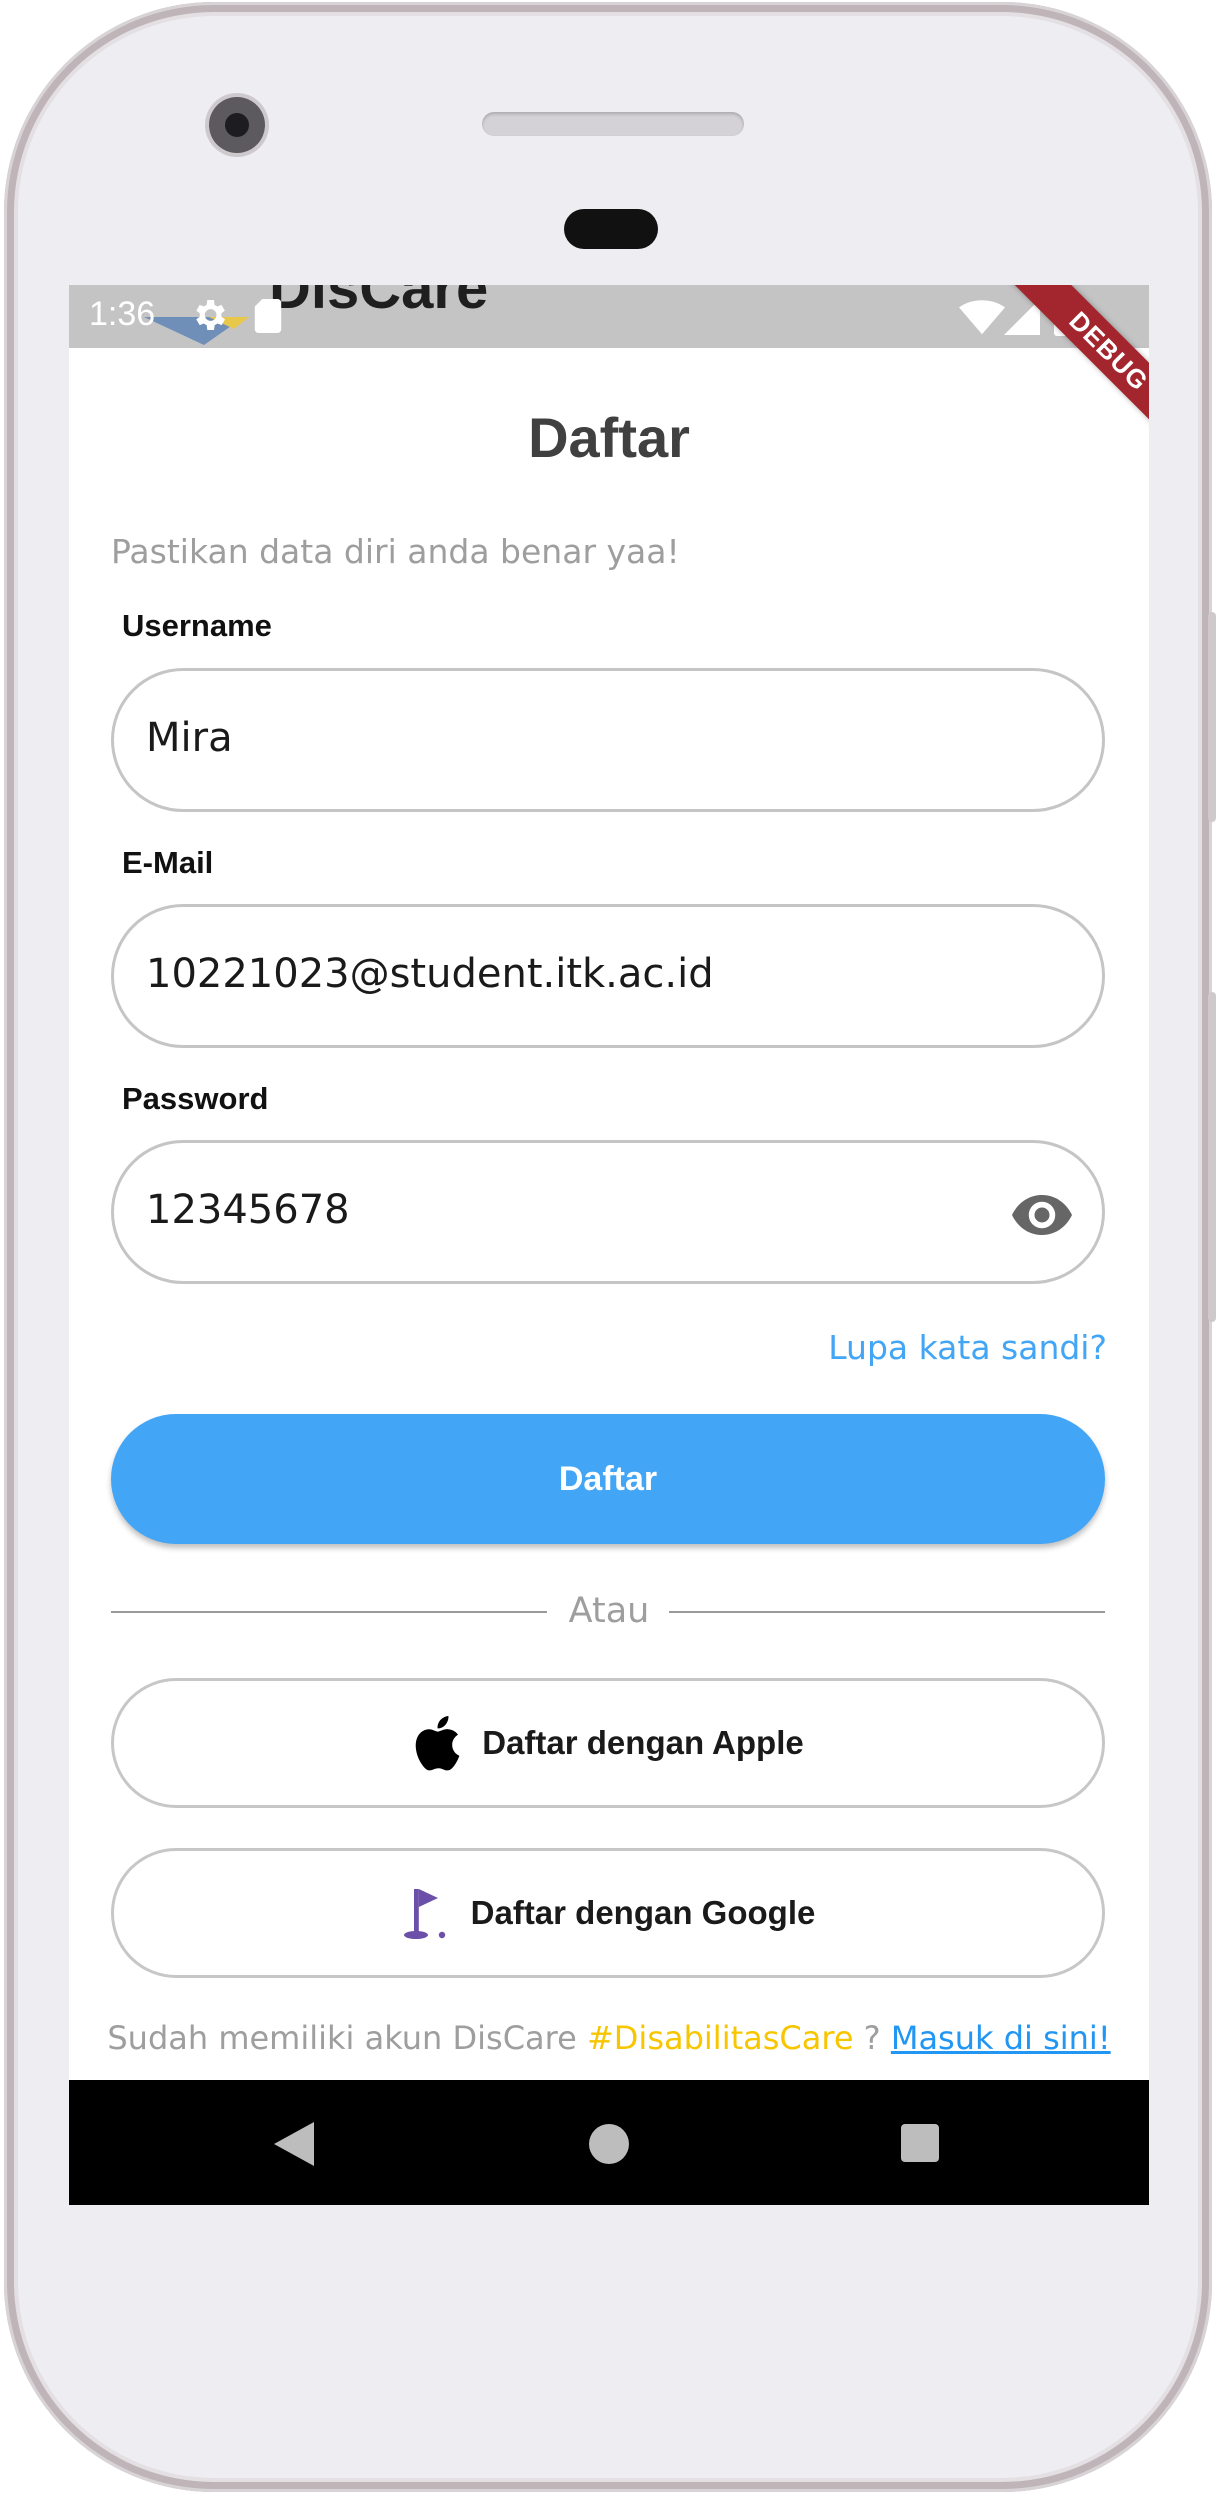 Image resolution: width=1222 pixels, height=2498 pixels. What do you see at coordinates (197, 625) in the screenshot?
I see `username-label: Username` at bounding box center [197, 625].